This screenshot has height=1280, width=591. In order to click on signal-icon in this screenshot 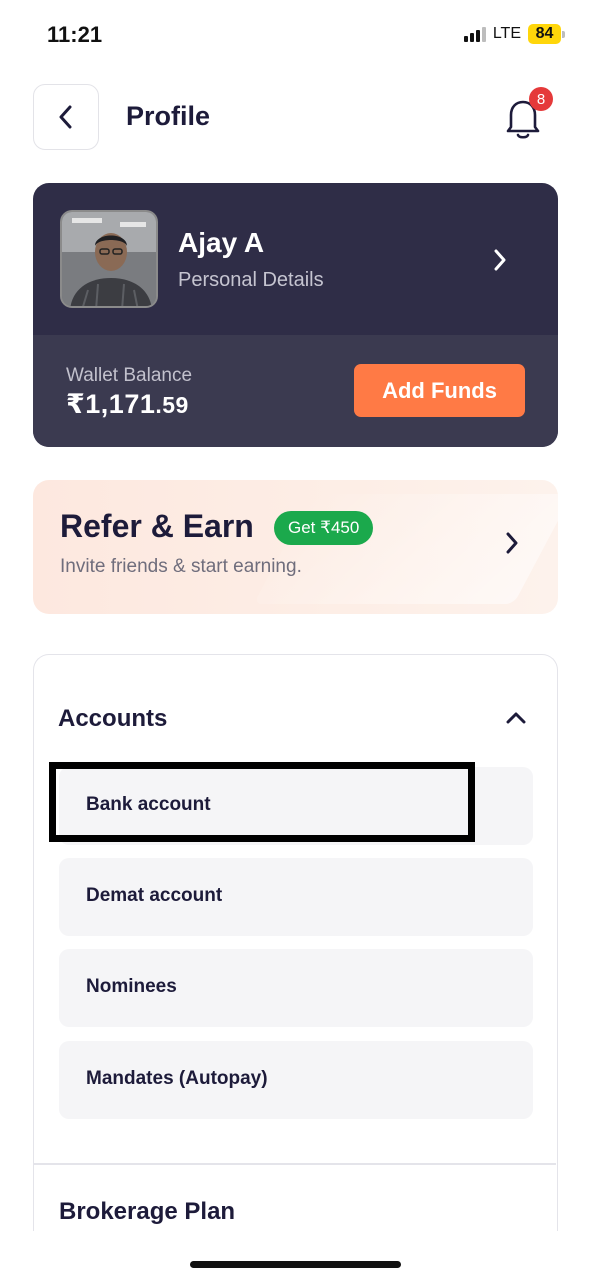, I will do `click(474, 34)`.